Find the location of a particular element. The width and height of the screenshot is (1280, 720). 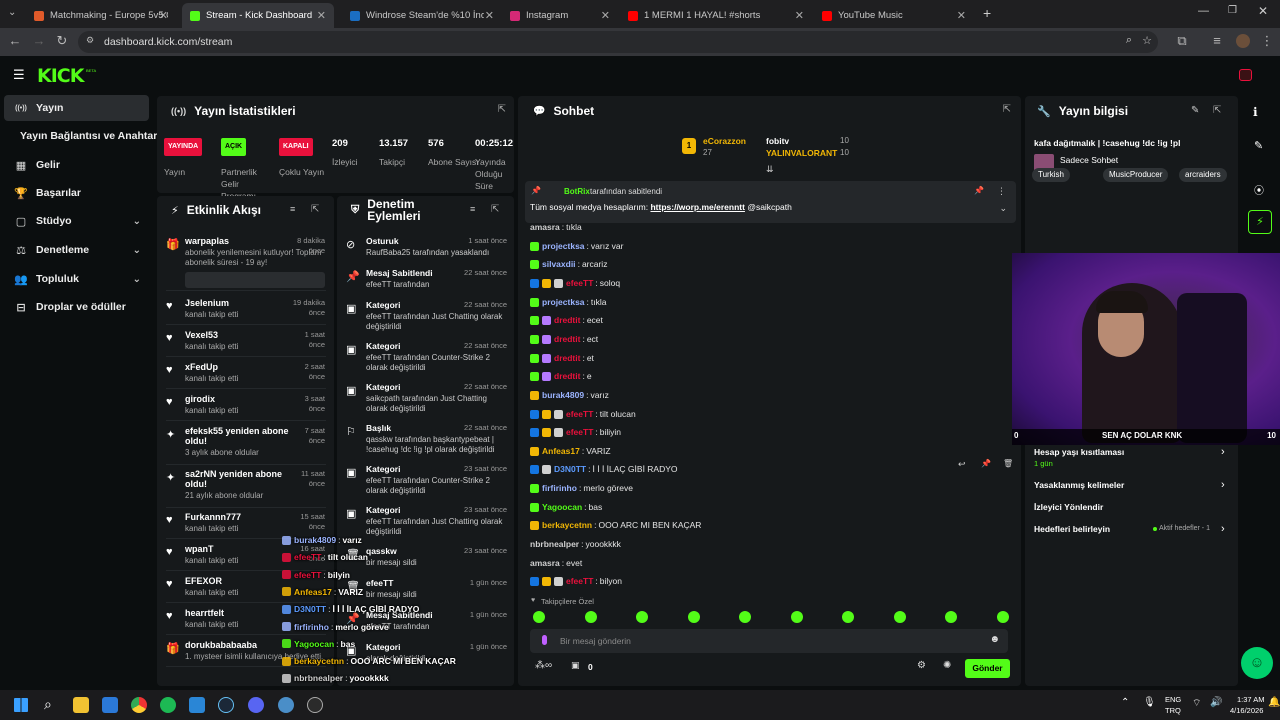

chat-message: efeeTT: biliyin is located at coordinates (575, 432).